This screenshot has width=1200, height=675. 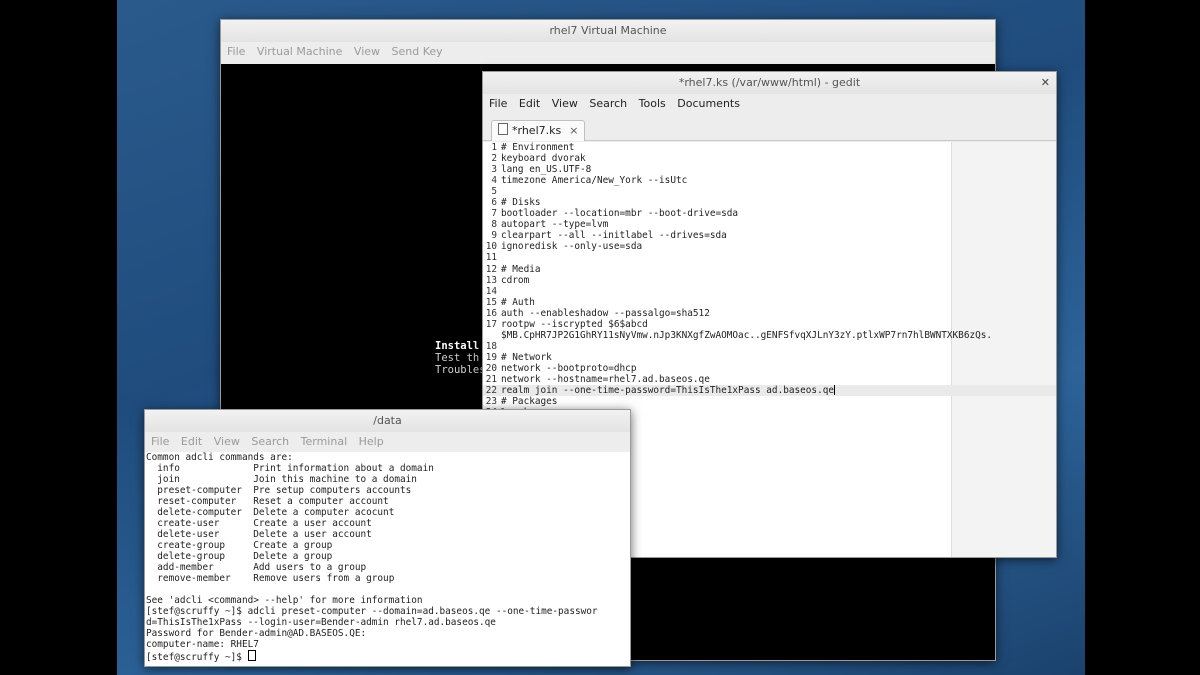 I want to click on vm-title: rhel7 Virtual Machine, so click(x=608, y=30).